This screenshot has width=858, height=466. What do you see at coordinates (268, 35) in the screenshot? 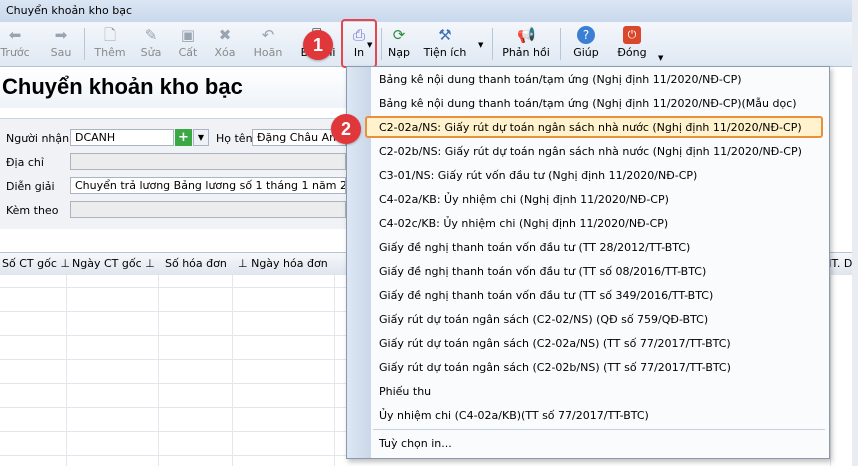
I see `undo-icon: ↶` at bounding box center [268, 35].